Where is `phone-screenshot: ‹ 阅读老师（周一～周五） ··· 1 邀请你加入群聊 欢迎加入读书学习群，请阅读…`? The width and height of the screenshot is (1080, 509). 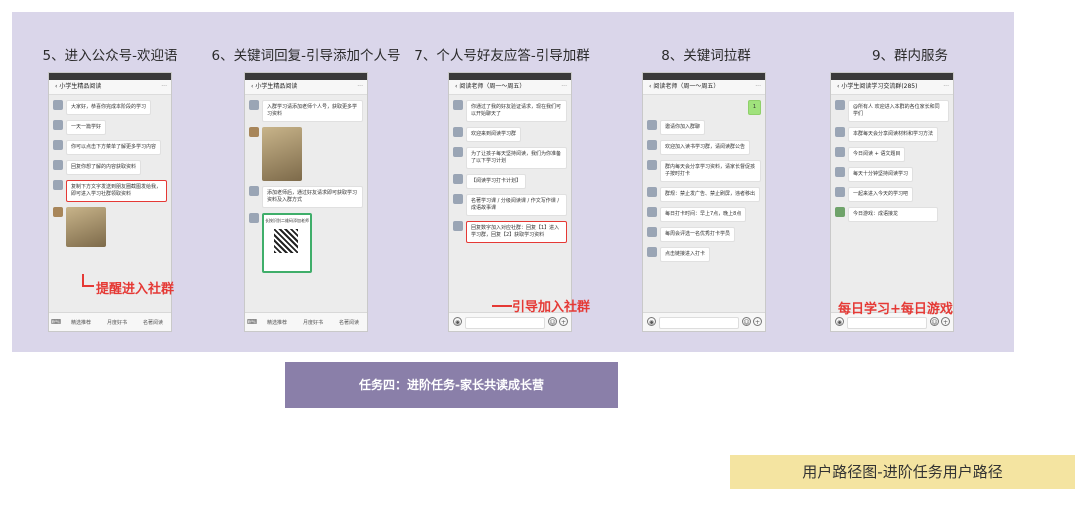 phone-screenshot: ‹ 阅读老师（周一～周五） ··· 1 邀请你加入群聊 欢迎加入读书学习群，请阅读… is located at coordinates (704, 202).